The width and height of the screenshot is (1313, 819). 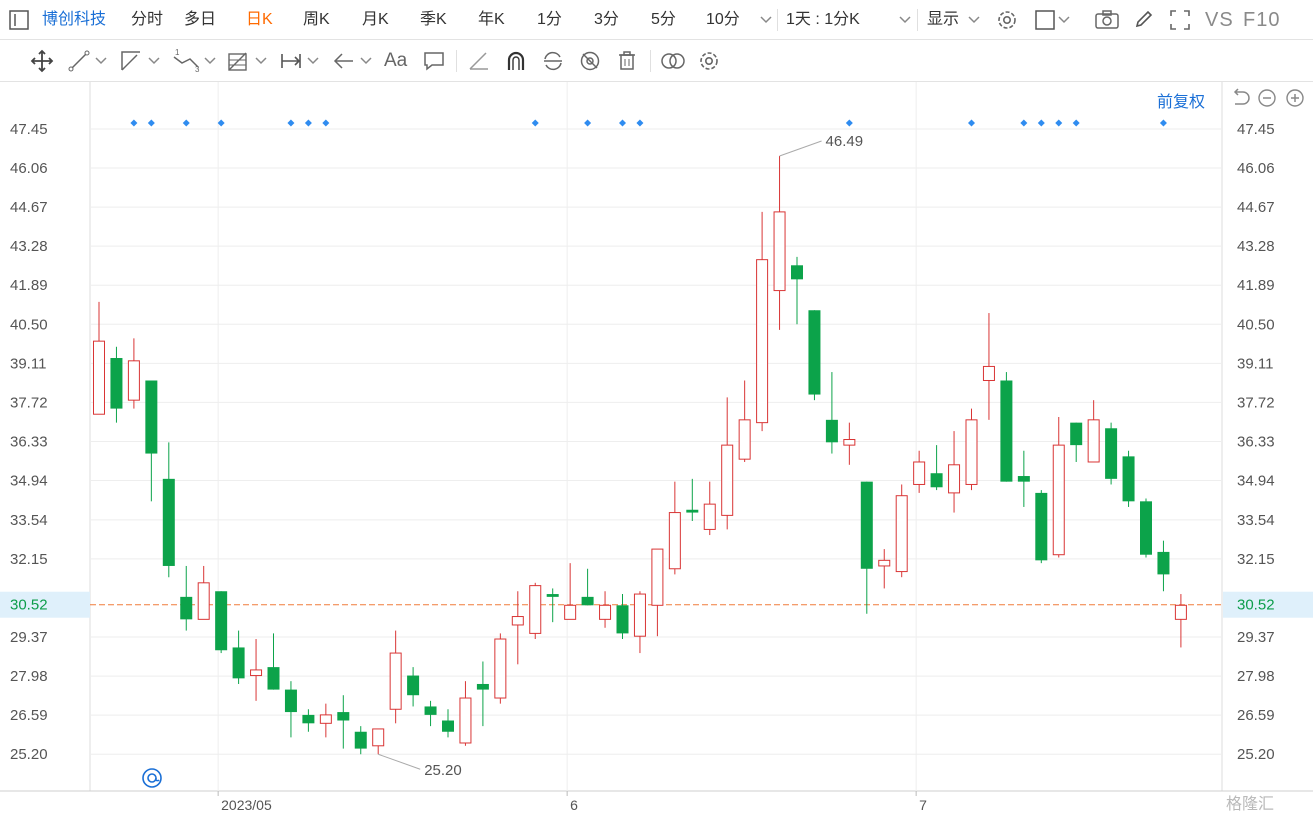 I want to click on y-tick-label-right: 34.94, so click(x=1256, y=481).